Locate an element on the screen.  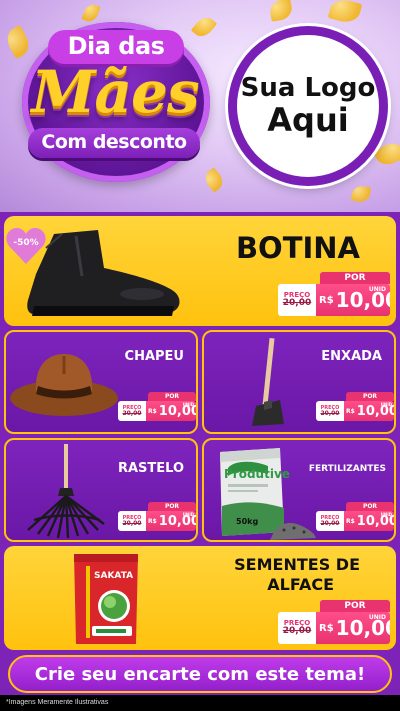
product-card-rastelo: RASTELO POR PREÇO 20,00 R$ 10,00 UNID is located at coordinates (101, 490).